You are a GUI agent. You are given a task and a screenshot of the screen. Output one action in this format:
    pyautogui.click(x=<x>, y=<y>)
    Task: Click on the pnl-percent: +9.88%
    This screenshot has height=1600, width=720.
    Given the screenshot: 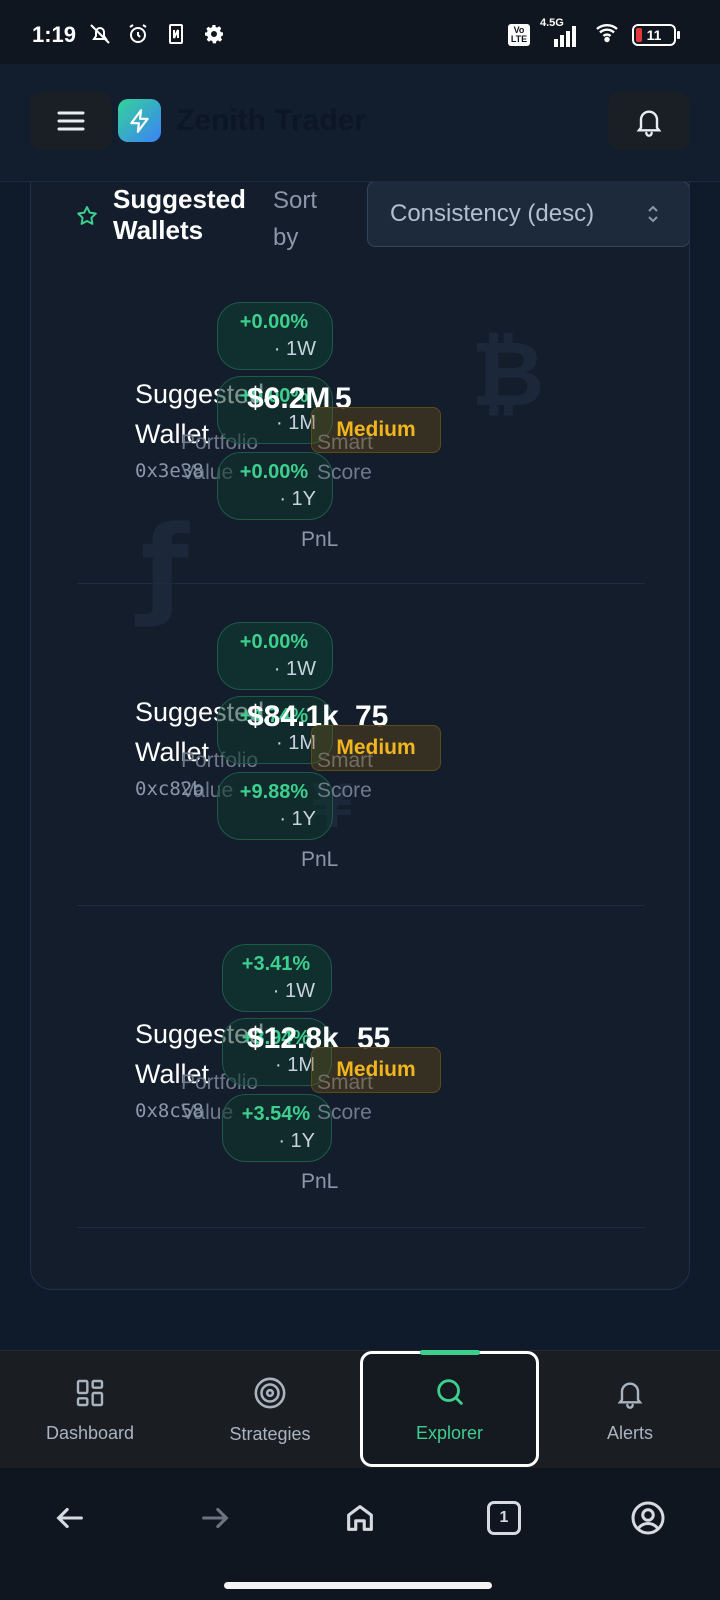 What is the action you would take?
    pyautogui.click(x=274, y=792)
    